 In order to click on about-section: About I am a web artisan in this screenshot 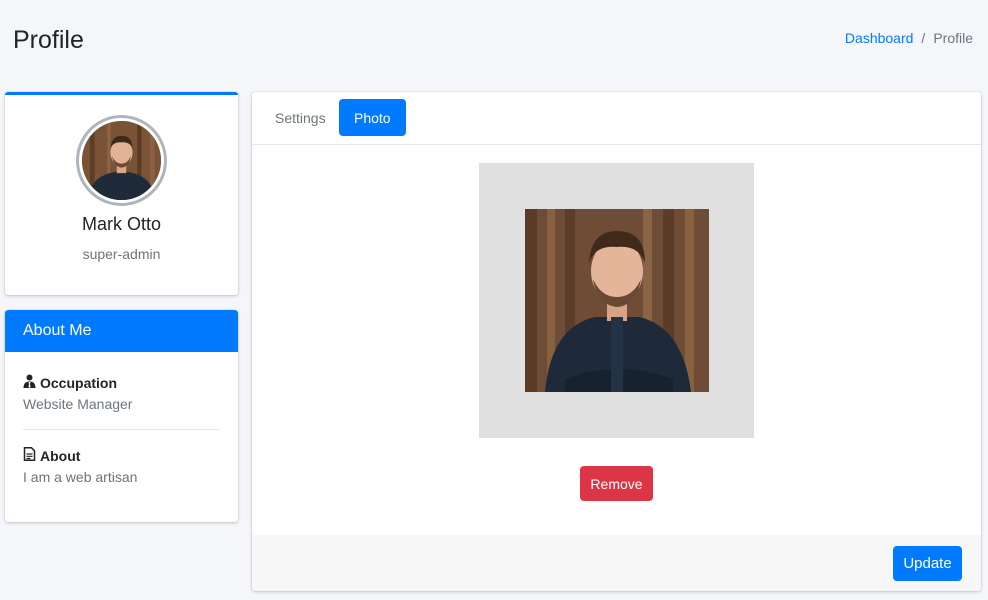, I will do `click(121, 466)`.